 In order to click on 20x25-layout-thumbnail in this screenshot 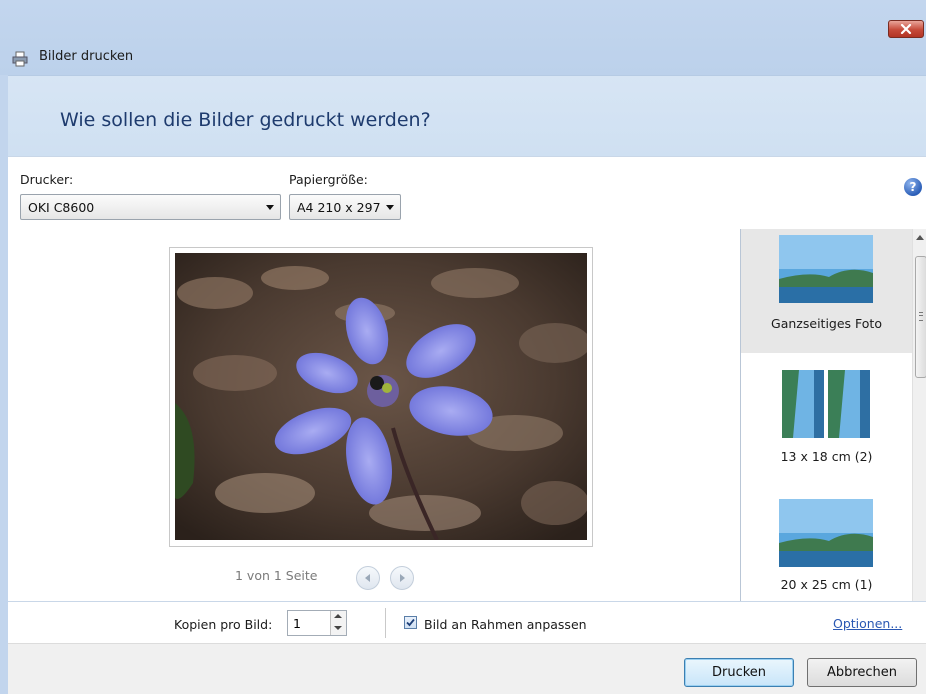, I will do `click(826, 533)`.